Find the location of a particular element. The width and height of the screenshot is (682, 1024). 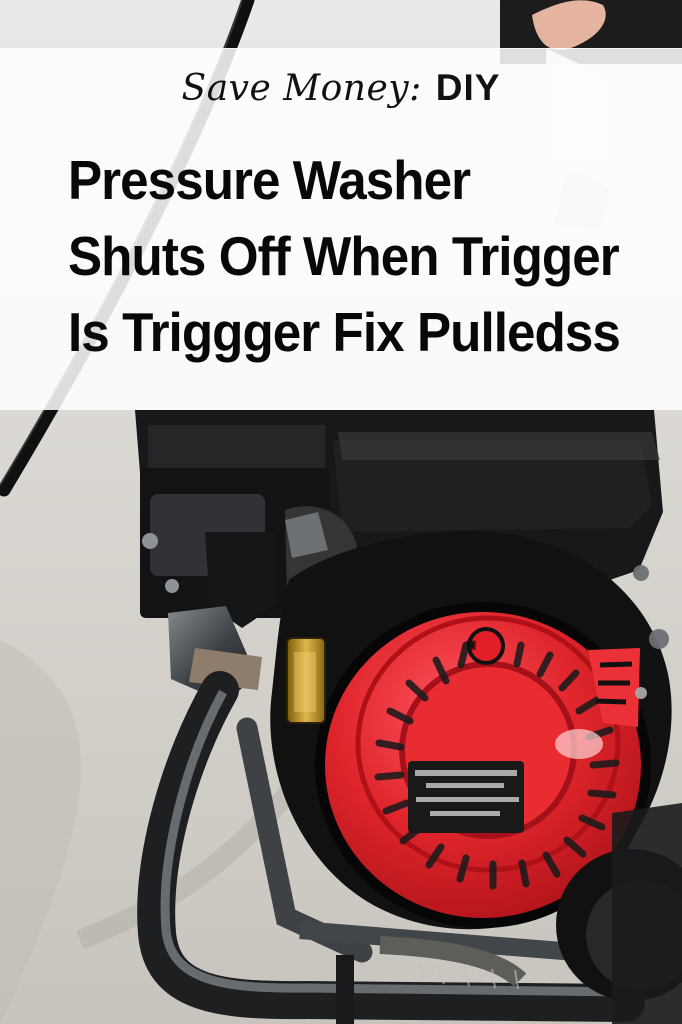

brass-fitting is located at coordinates (306, 680).